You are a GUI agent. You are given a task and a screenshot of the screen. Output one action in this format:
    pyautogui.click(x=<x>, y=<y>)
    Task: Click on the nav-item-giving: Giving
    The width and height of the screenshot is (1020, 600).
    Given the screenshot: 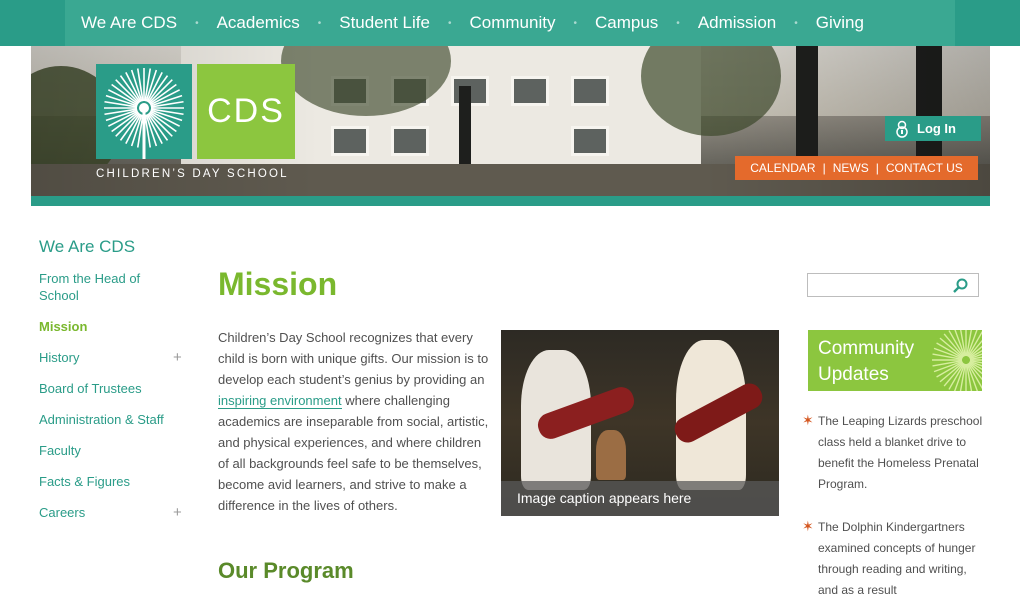 What is the action you would take?
    pyautogui.click(x=840, y=23)
    